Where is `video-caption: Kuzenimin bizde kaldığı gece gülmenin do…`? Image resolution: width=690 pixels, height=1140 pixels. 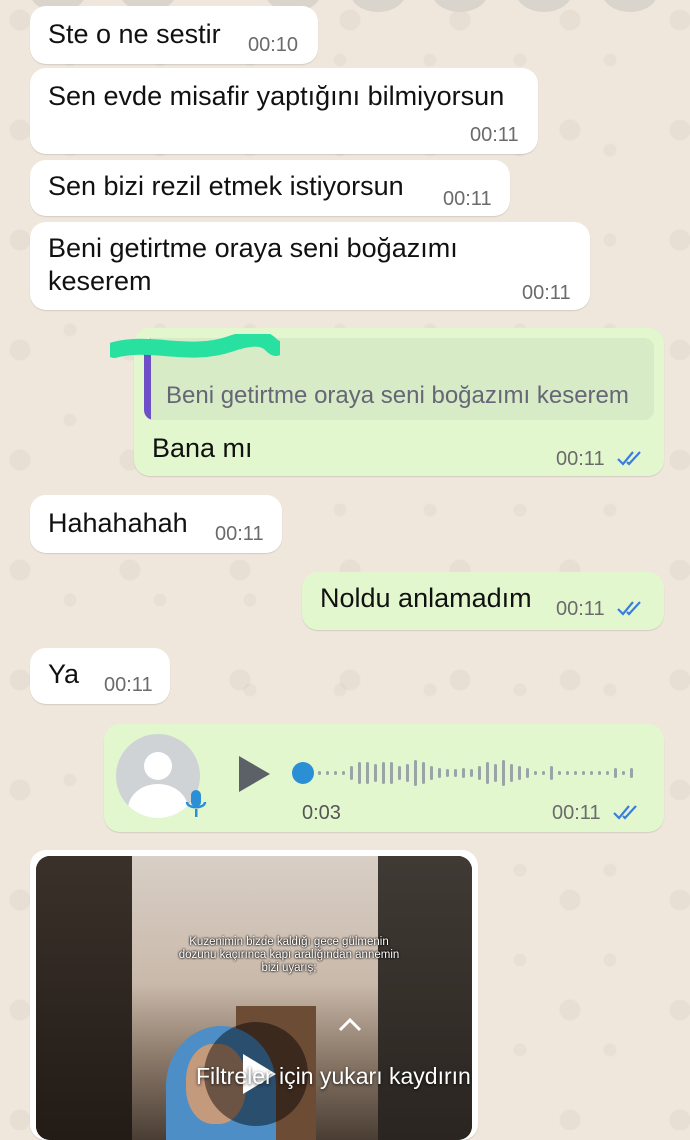
video-caption: Kuzenimin bizde kaldığı gece gülmenin do… is located at coordinates (289, 955).